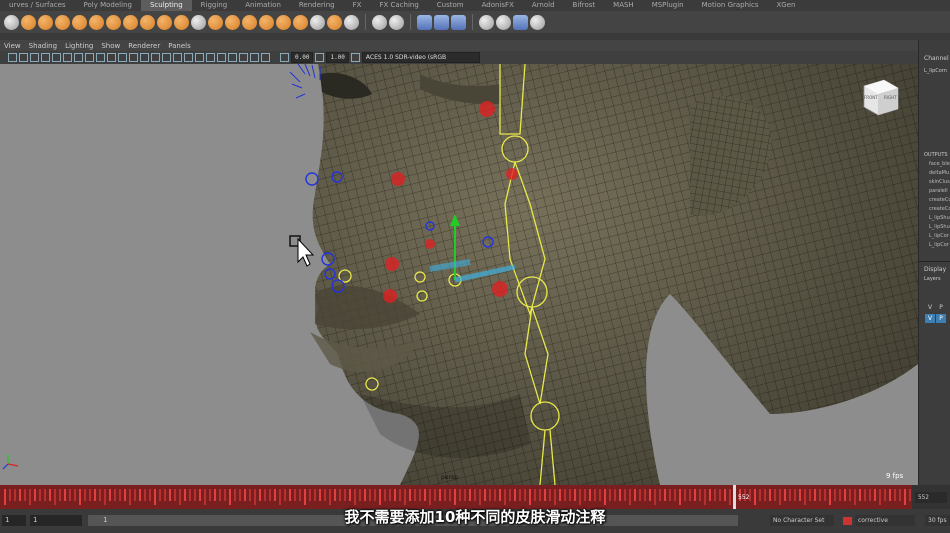 The width and height of the screenshot is (950, 533). What do you see at coordinates (164, 22) in the screenshot?
I see `imprint-tool-icon` at bounding box center [164, 22].